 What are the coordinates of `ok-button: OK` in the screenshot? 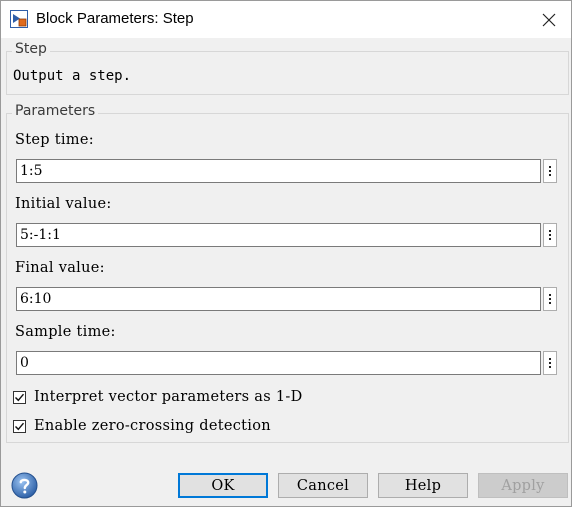 It's located at (223, 485).